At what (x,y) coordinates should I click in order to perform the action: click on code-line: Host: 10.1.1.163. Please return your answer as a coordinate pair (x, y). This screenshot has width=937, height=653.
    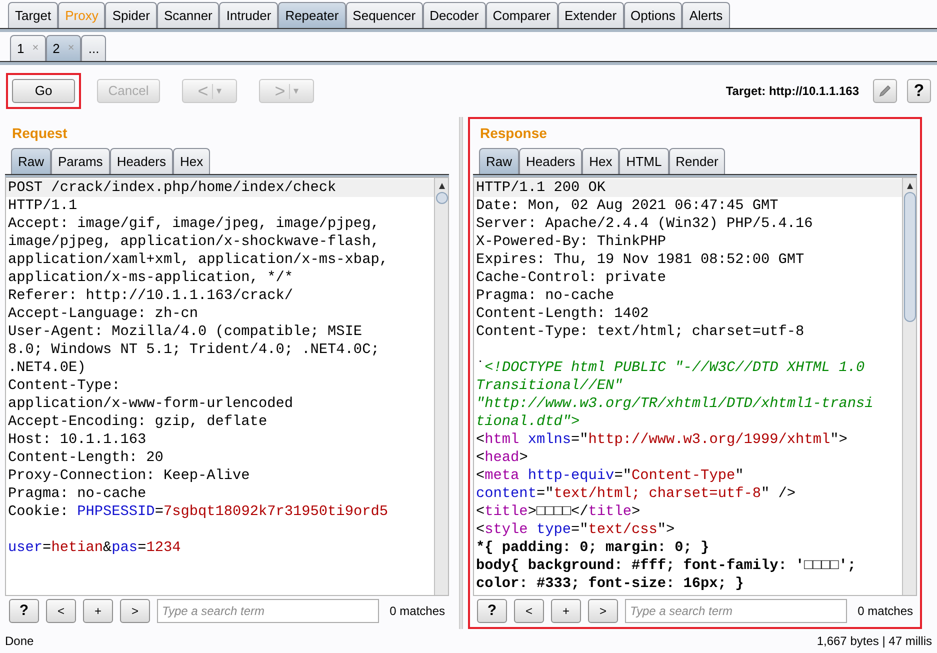
    Looking at the image, I should click on (77, 440).